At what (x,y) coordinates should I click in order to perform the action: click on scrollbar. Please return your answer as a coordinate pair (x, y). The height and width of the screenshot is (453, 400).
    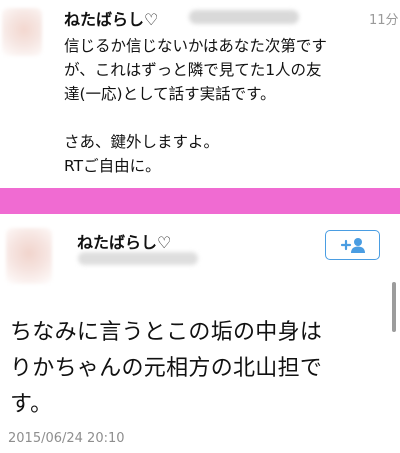
    Looking at the image, I should click on (394, 307).